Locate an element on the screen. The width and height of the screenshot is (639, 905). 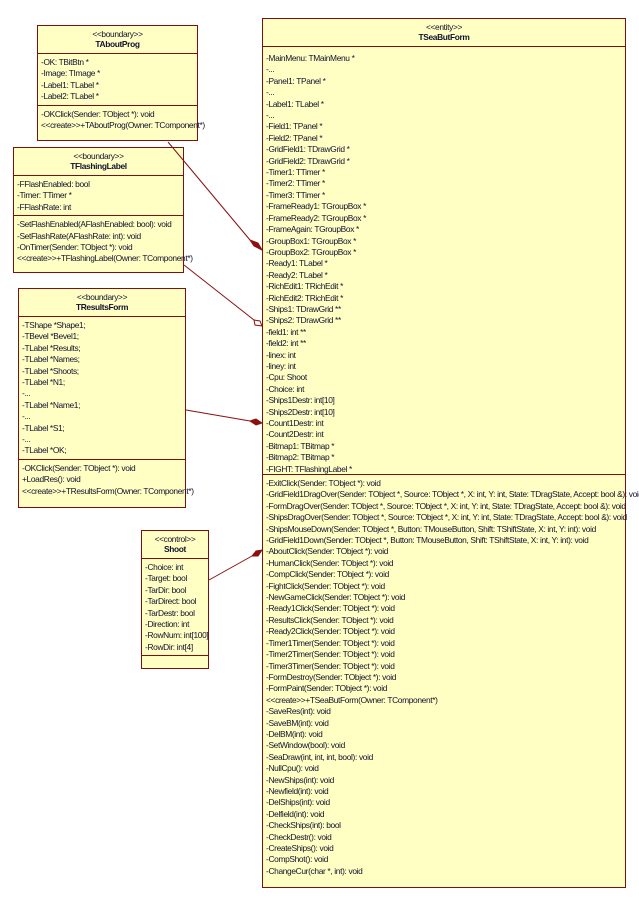
operation-row: -ExitClick(Sender: TObject *): void is located at coordinates (323, 483).